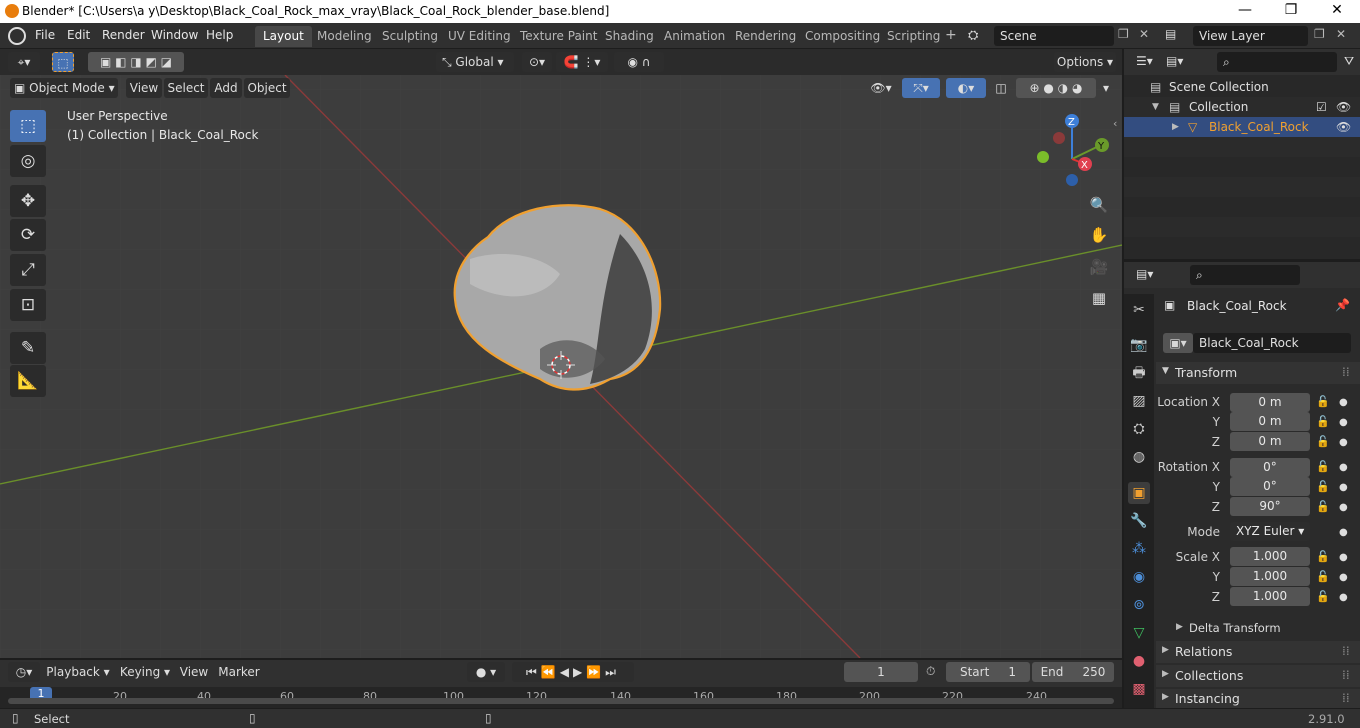 This screenshot has height=728, width=1360. What do you see at coordinates (24, 672) in the screenshot?
I see `timeline-editor-type-icon: ◷▾` at bounding box center [24, 672].